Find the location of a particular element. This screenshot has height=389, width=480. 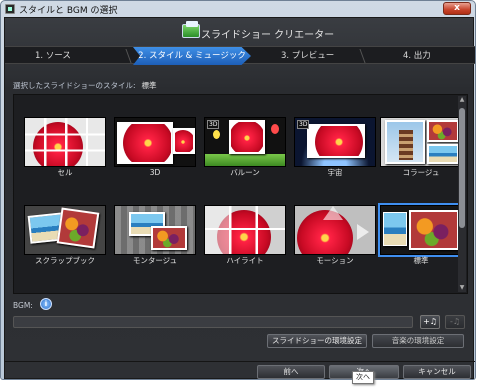

cancel-button: キャンセル is located at coordinates (437, 372).